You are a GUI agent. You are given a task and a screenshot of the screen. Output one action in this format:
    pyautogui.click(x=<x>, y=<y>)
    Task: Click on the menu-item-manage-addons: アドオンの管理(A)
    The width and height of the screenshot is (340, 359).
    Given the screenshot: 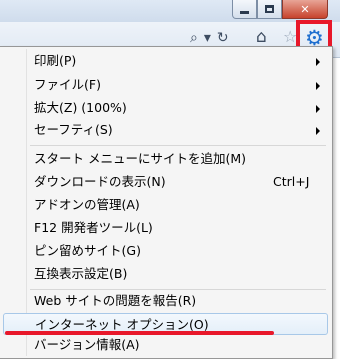 What is the action you would take?
    pyautogui.click(x=165, y=205)
    